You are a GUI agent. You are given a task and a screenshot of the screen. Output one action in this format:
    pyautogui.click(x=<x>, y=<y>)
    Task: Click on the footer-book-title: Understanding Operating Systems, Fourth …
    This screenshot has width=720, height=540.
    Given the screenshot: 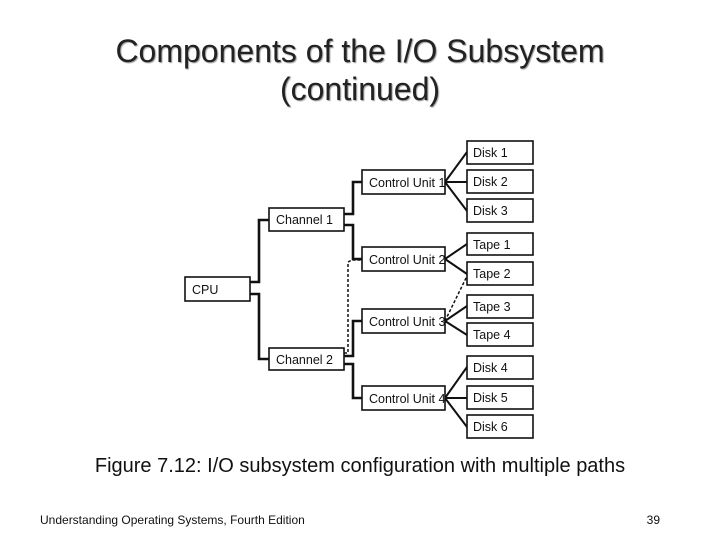 What is the action you would take?
    pyautogui.click(x=172, y=520)
    